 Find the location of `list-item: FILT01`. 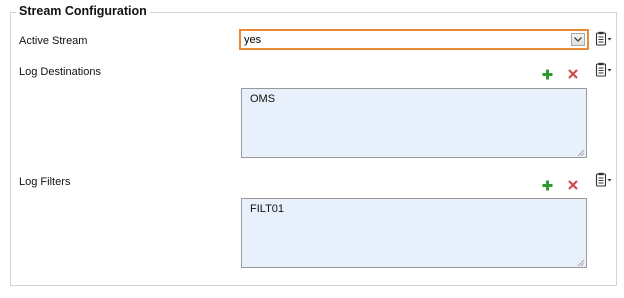

list-item: FILT01 is located at coordinates (267, 209).